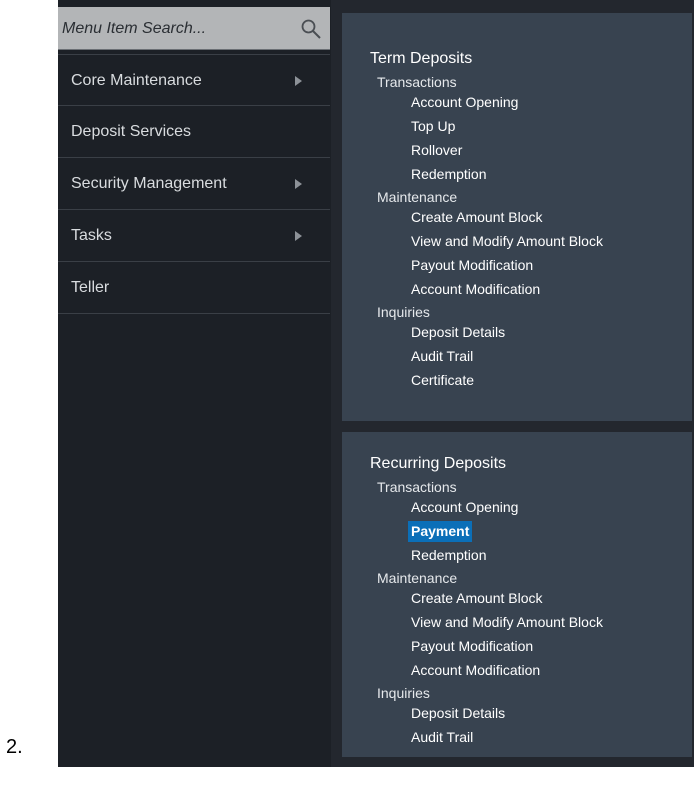 The height and width of the screenshot is (791, 694). I want to click on sidebar-item-label: Deposit Services, so click(131, 131).